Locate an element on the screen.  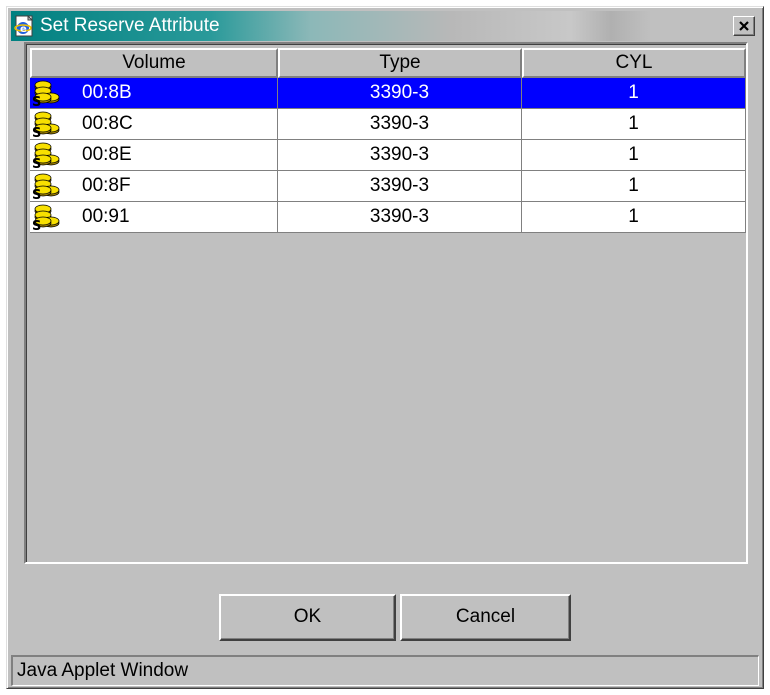
table-row: S 00:8B 3390-3 1 is located at coordinates (388, 93).